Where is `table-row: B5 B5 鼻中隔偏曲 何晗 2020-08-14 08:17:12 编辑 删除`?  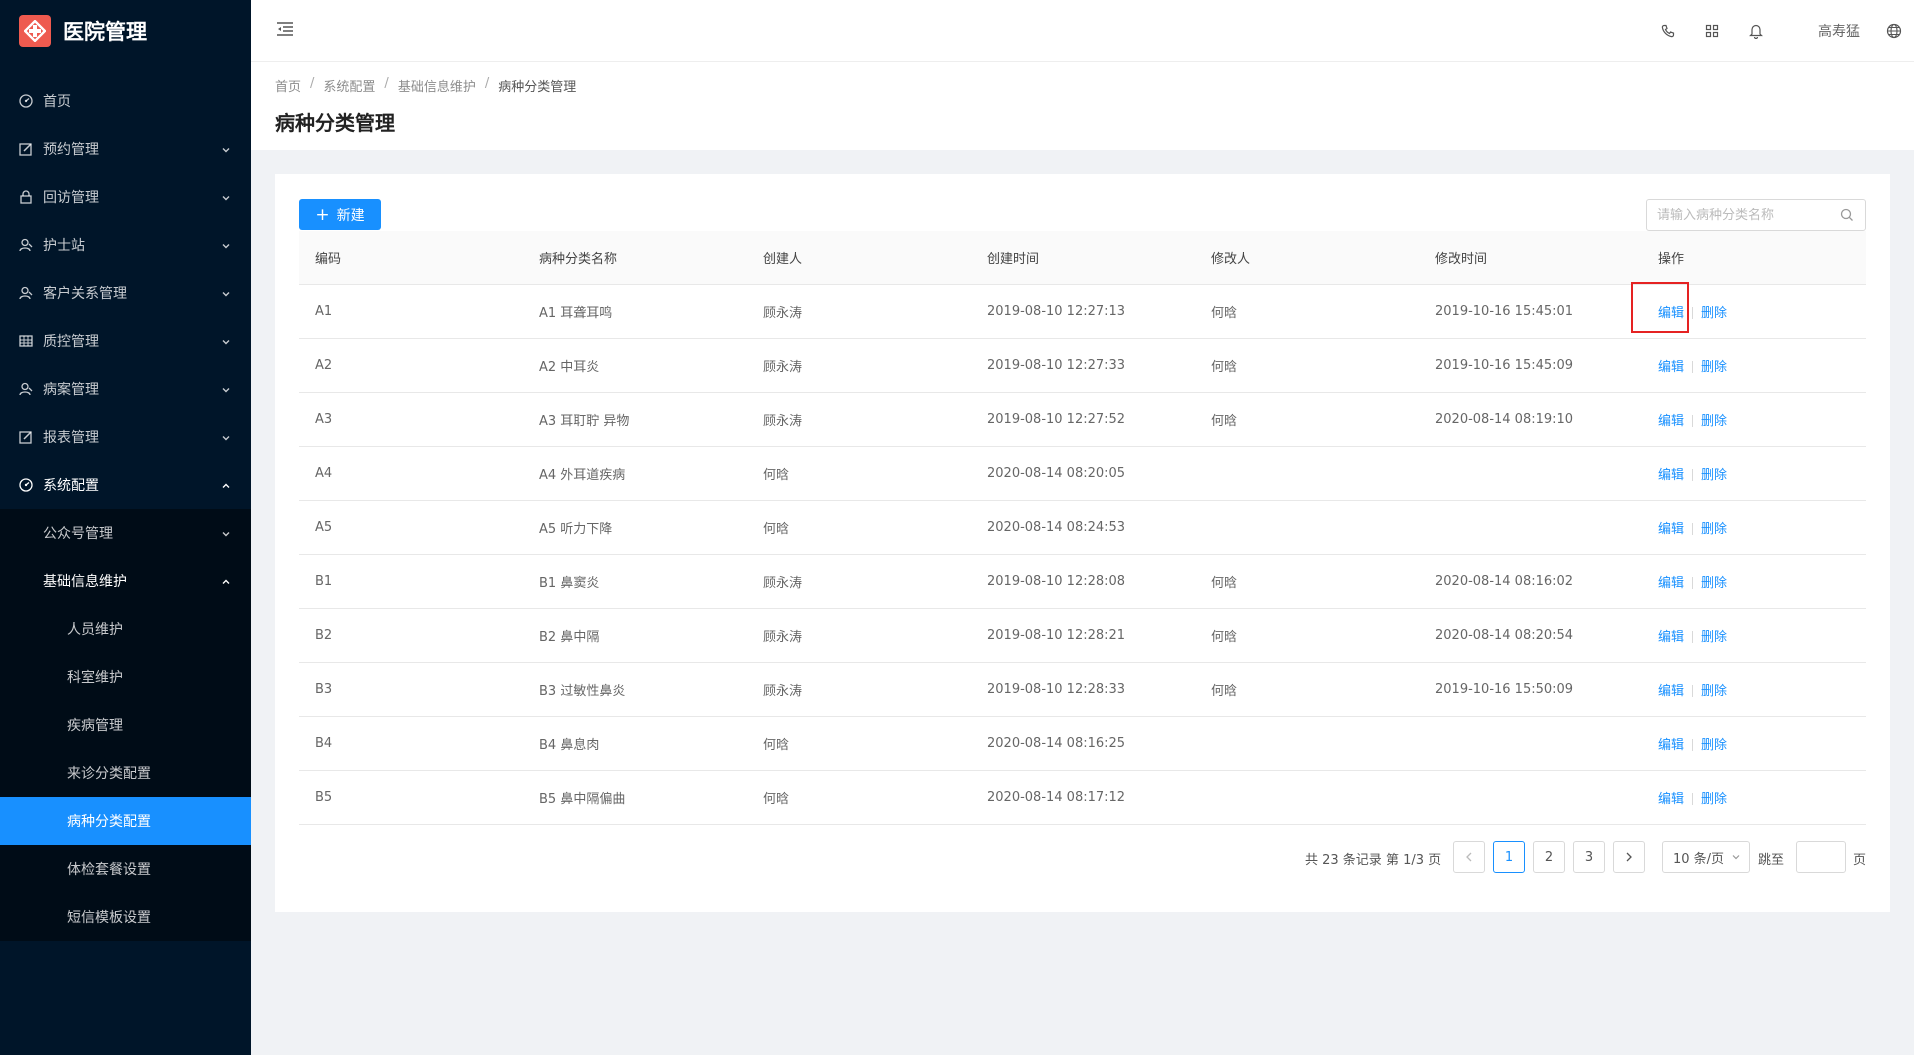
table-row: B5 B5 鼻中隔偏曲 何晗 2020-08-14 08:17:12 编辑 删除 is located at coordinates (1082, 797).